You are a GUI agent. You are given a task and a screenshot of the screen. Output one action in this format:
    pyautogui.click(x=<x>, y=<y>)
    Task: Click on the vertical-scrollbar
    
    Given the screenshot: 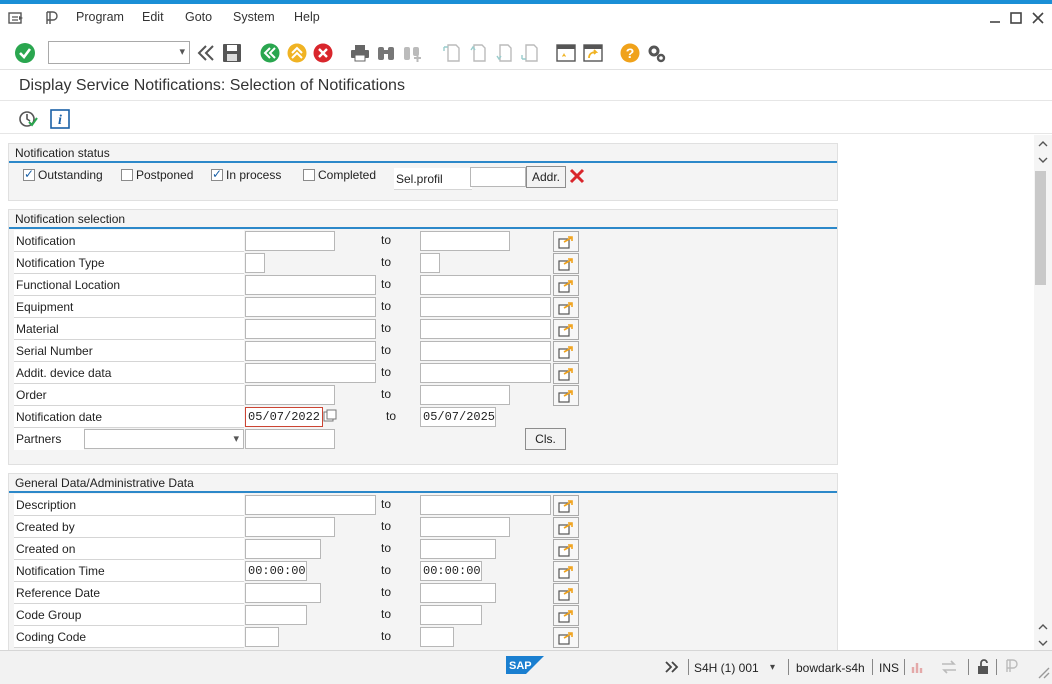 What is the action you would take?
    pyautogui.click(x=1043, y=392)
    